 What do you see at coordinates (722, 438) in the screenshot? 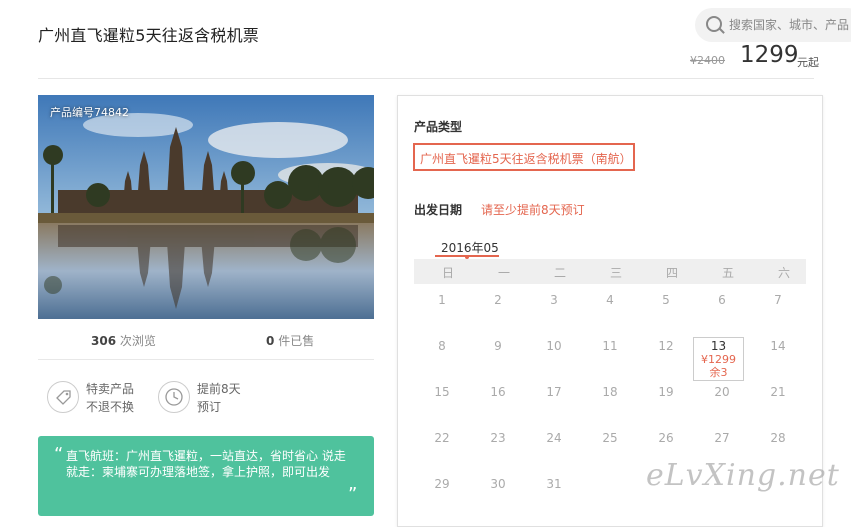
I see `calendar-day: 27` at bounding box center [722, 438].